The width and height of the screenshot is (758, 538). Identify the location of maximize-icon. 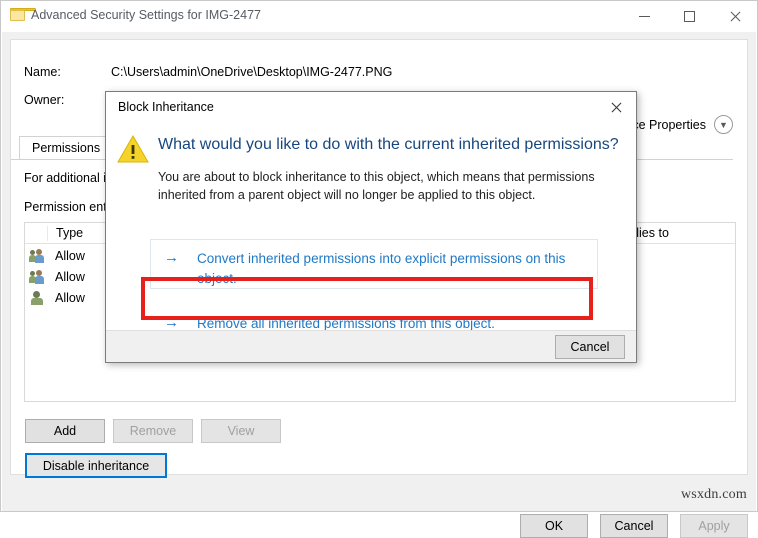
(689, 16).